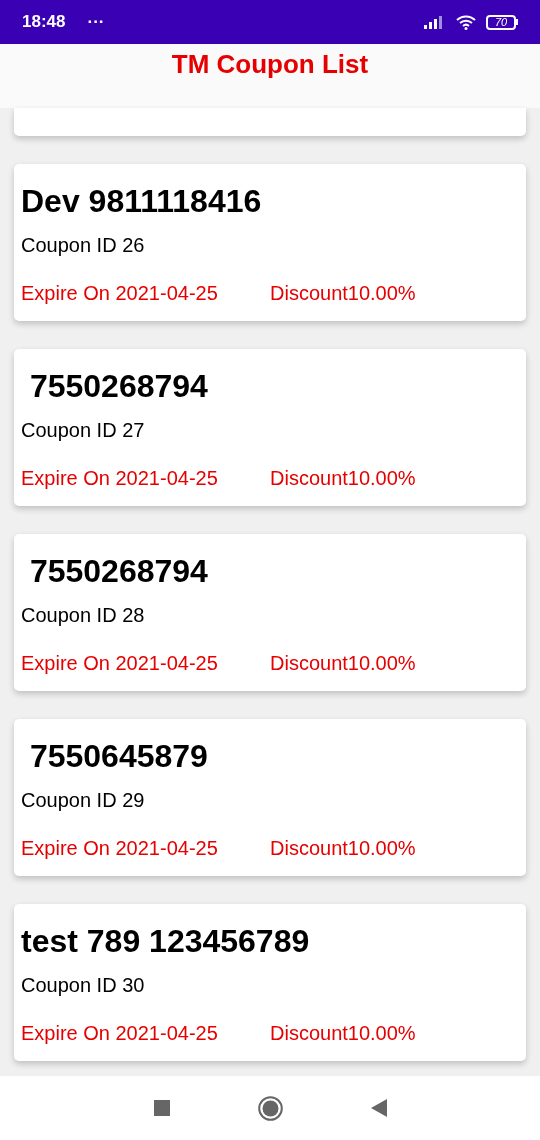  I want to click on coupon-name: Dev 9811118416, so click(142, 201).